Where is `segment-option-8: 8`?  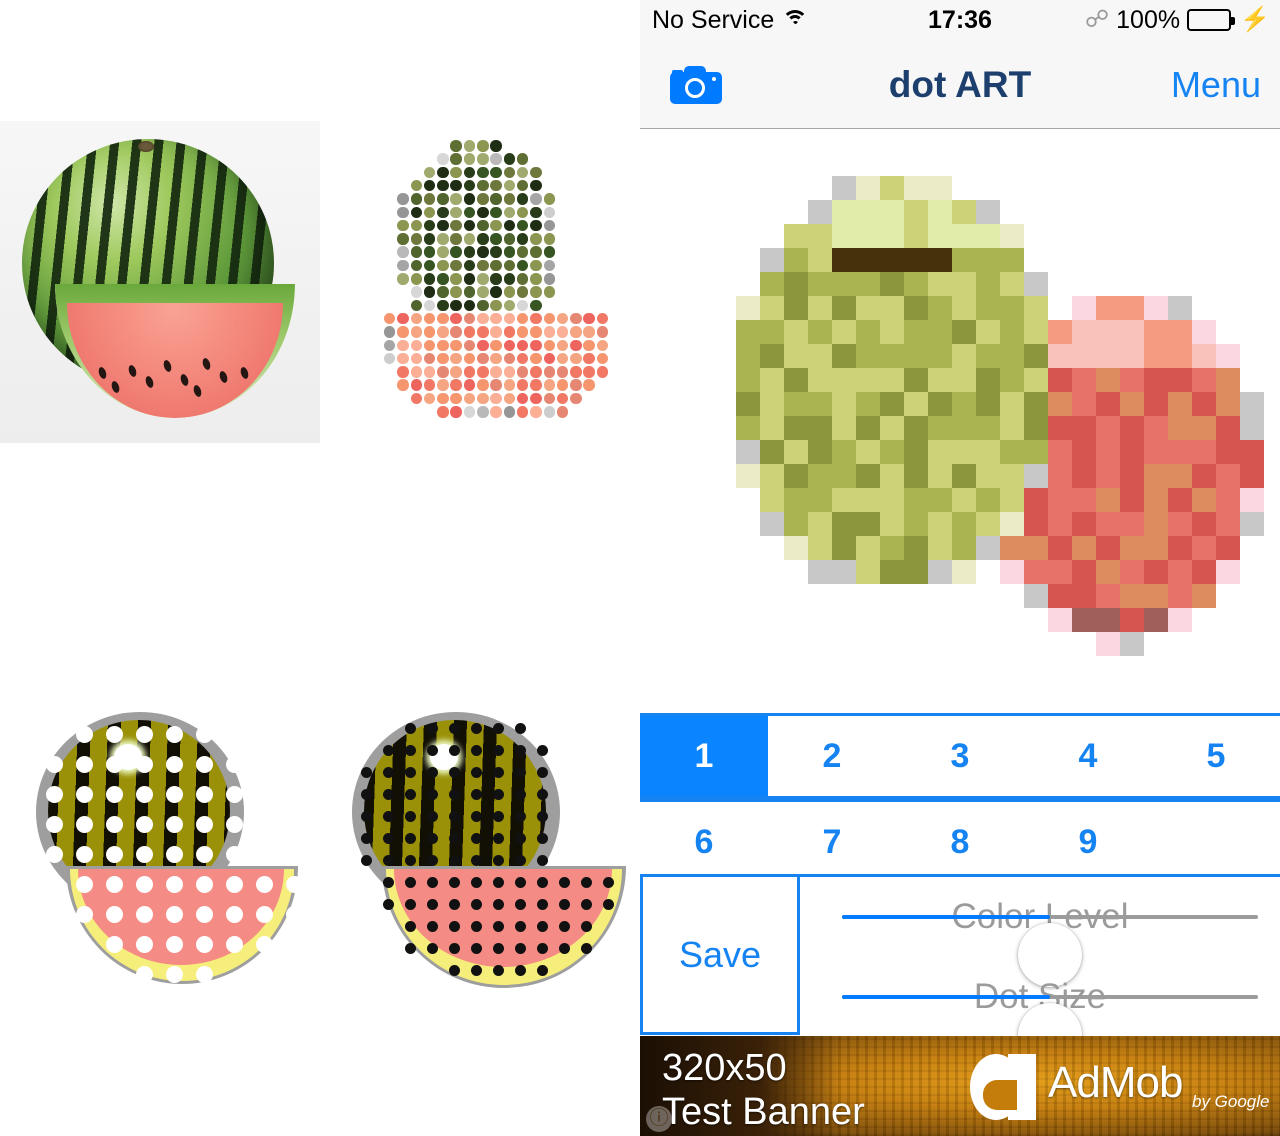
segment-option-8: 8 is located at coordinates (960, 842).